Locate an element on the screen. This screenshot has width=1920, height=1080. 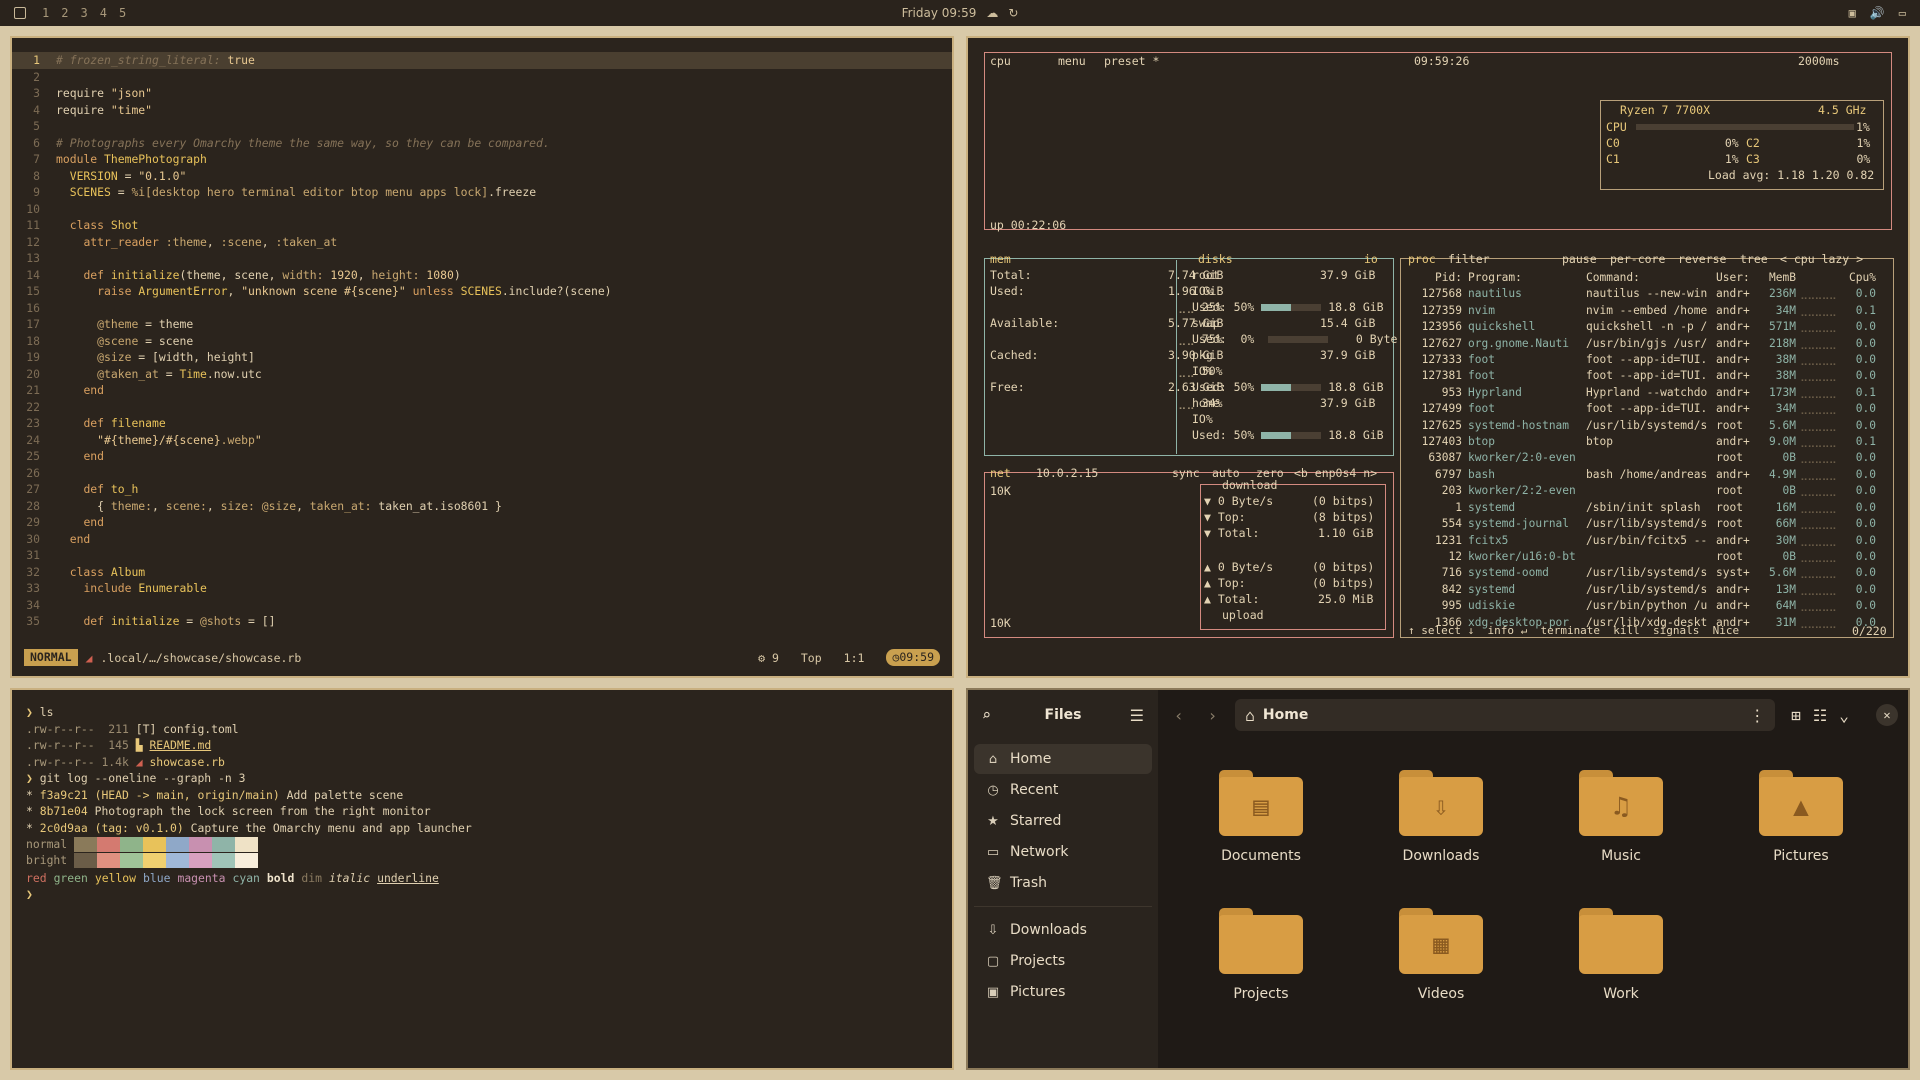
code-line: 22 is located at coordinates (482, 407).